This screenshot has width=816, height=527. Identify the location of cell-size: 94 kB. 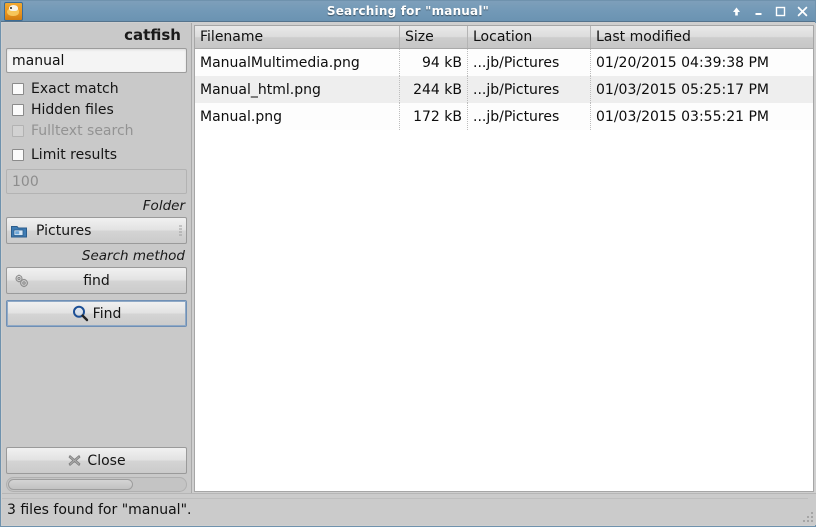
(434, 62).